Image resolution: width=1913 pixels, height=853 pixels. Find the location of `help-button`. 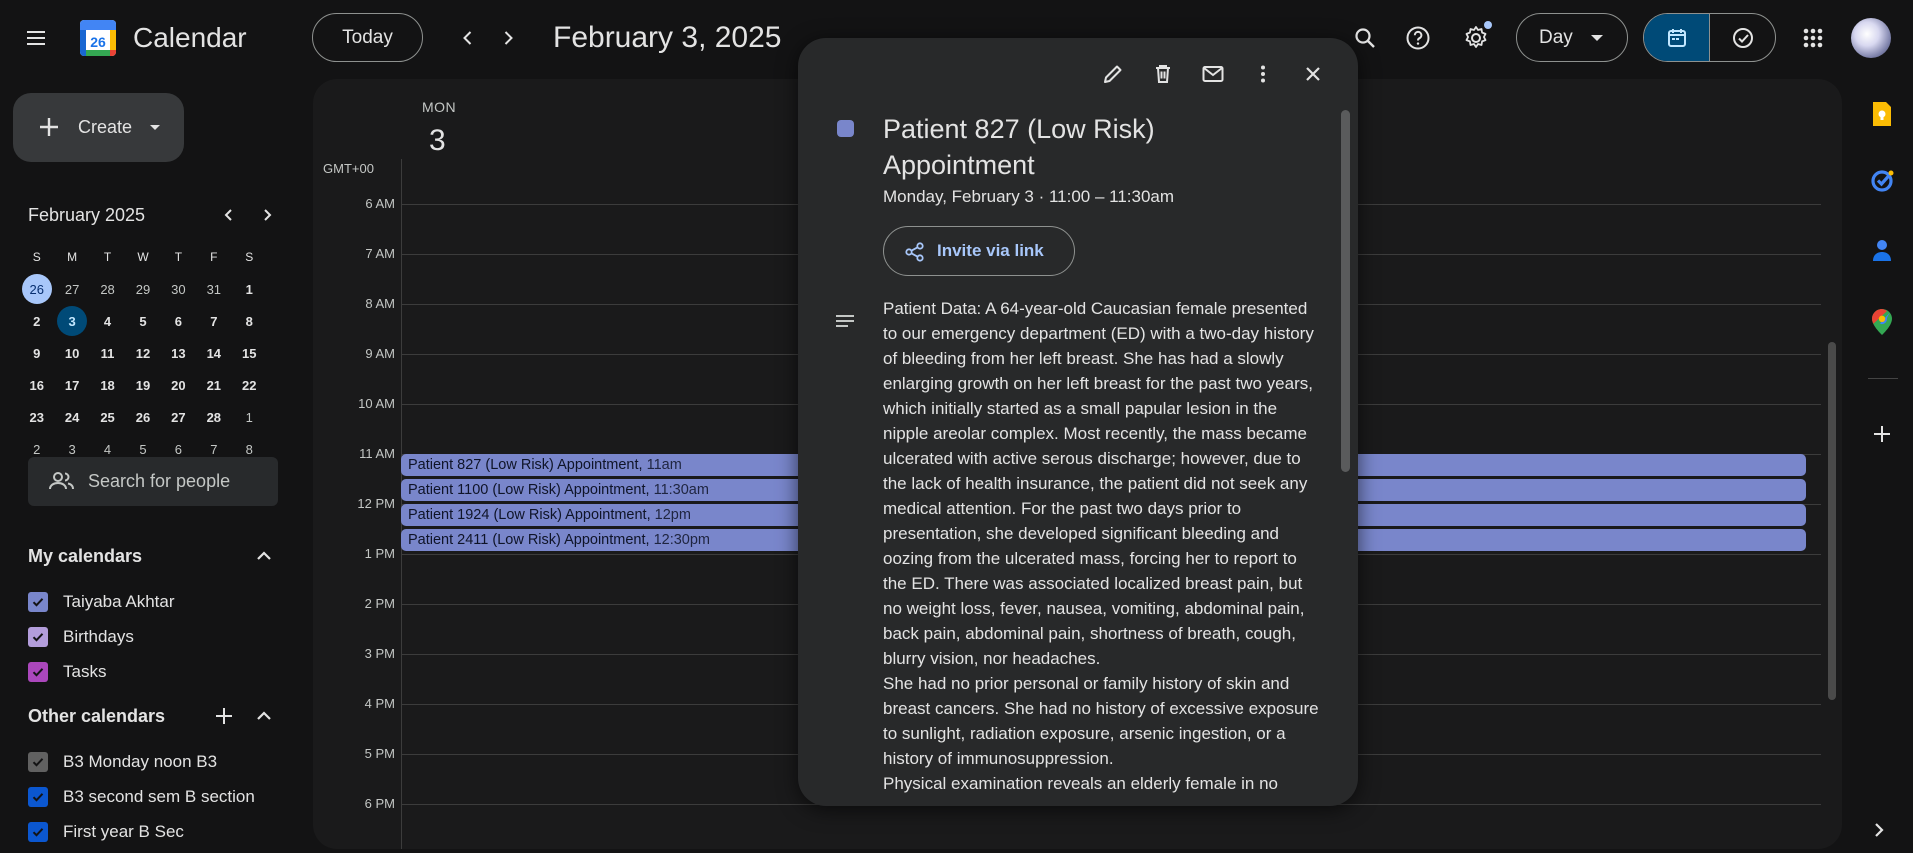

help-button is located at coordinates (1418, 38).